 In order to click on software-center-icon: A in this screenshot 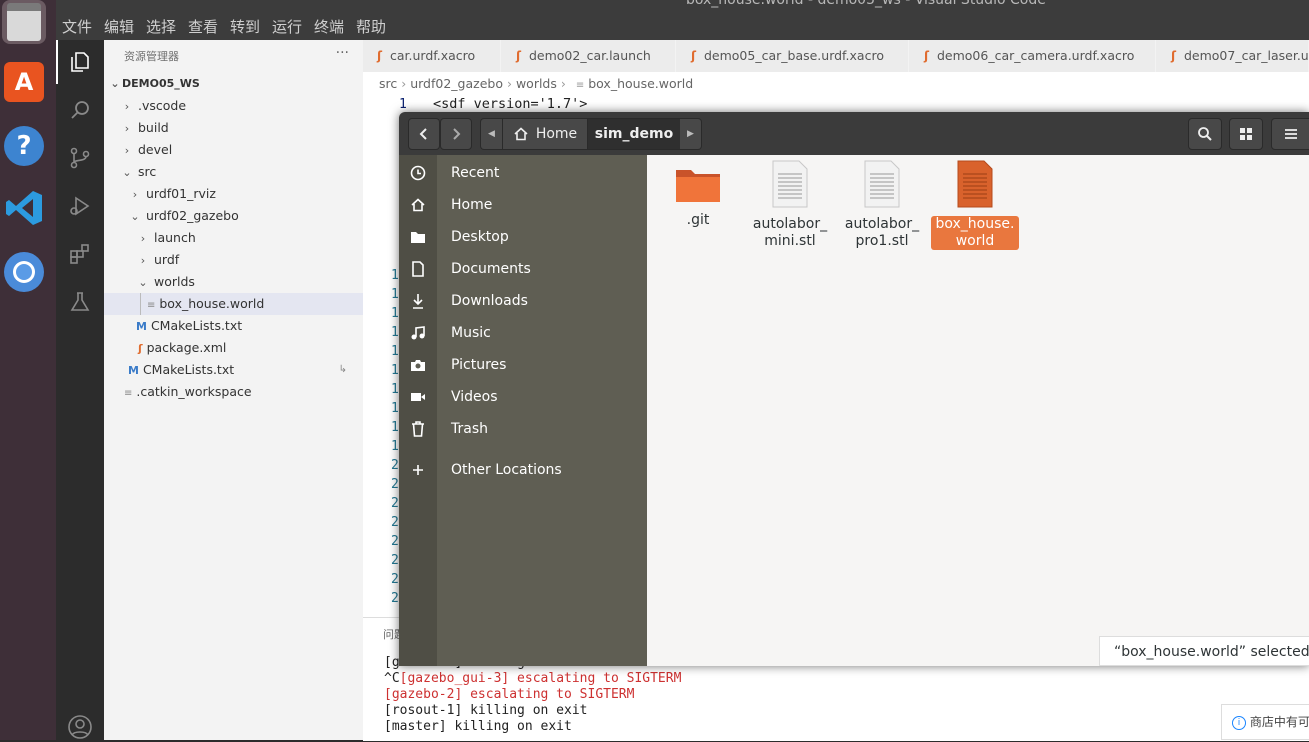, I will do `click(24, 82)`.